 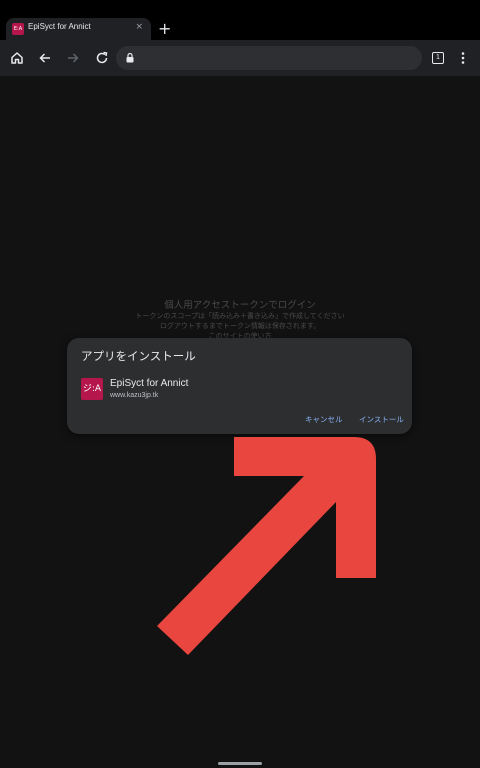 I want to click on pointer-arrow-icon, so click(x=266, y=546).